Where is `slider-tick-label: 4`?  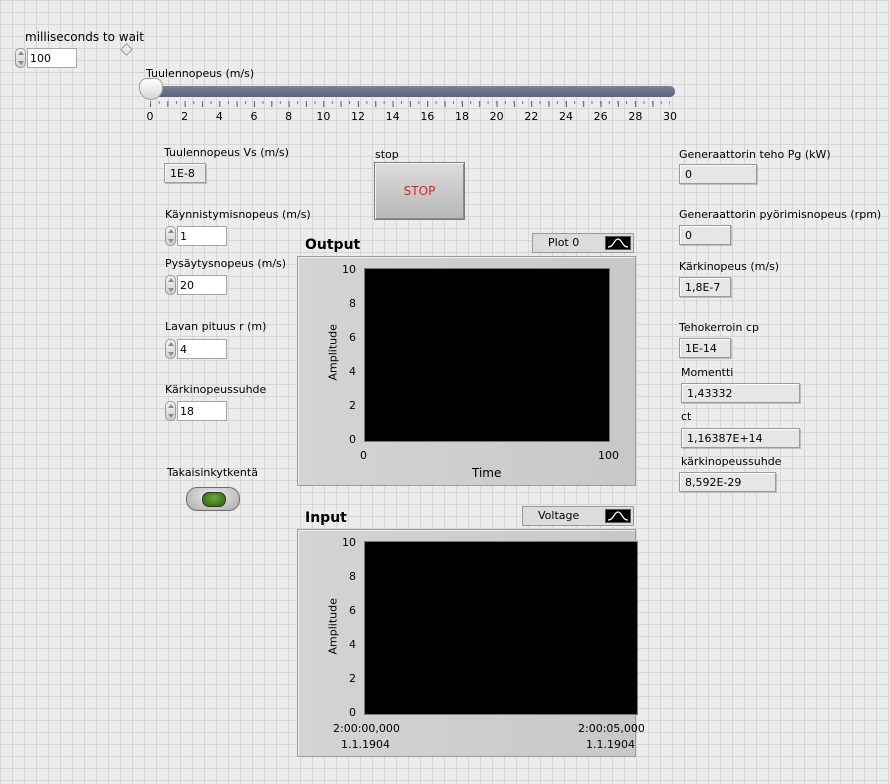
slider-tick-label: 4 is located at coordinates (219, 116).